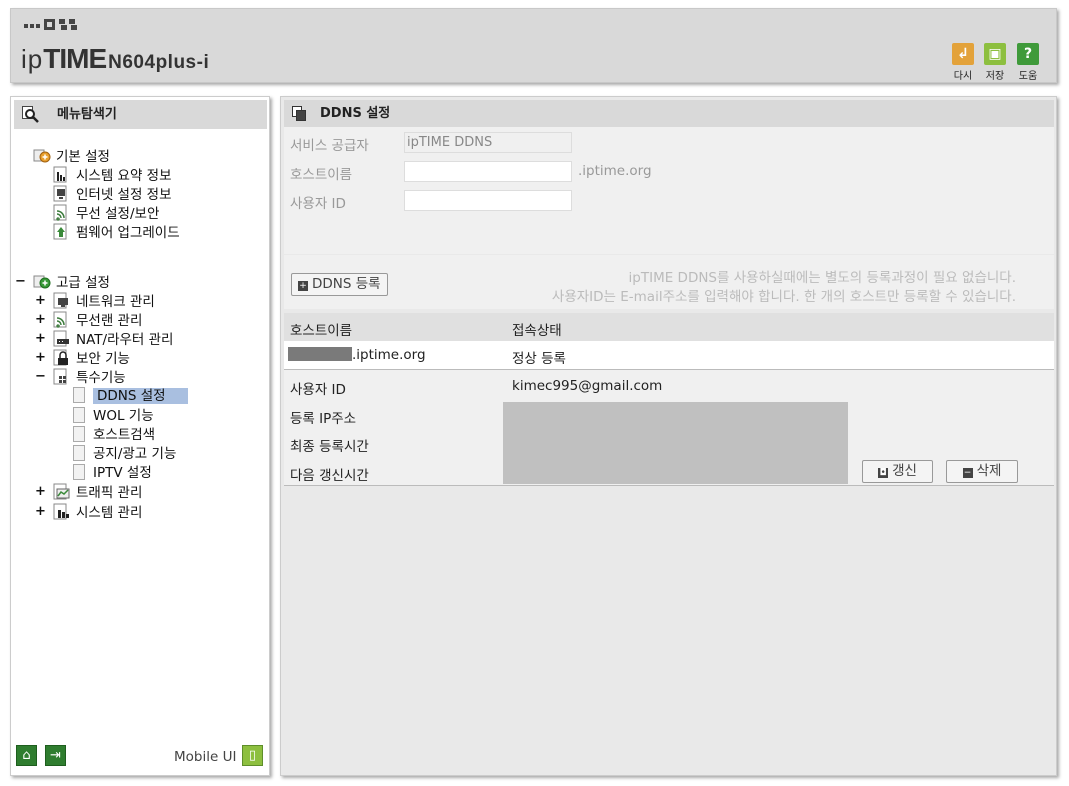  What do you see at coordinates (995, 76) in the screenshot?
I see `save-label: 저장` at bounding box center [995, 76].